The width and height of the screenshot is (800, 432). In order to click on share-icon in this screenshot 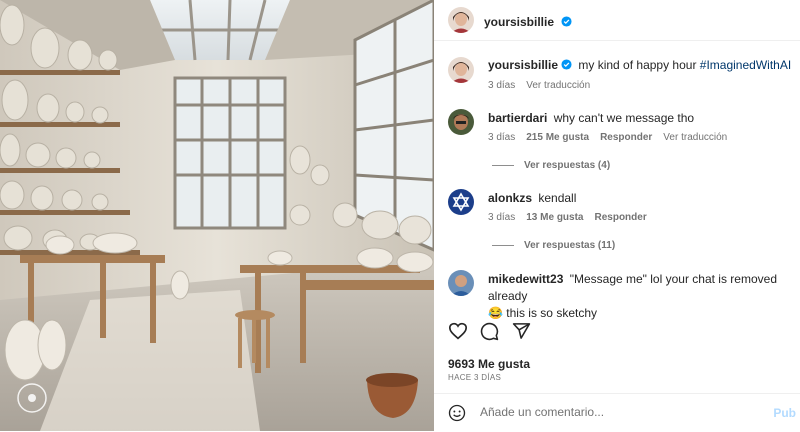, I will do `click(521, 331)`.